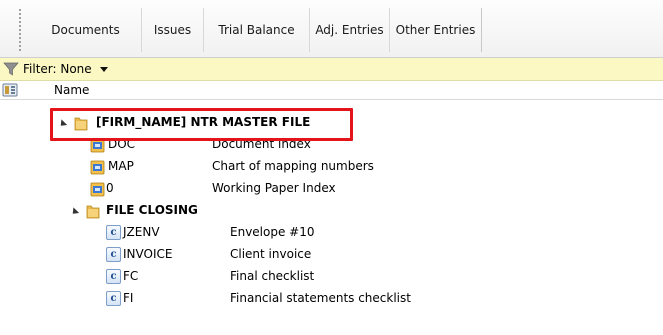 This screenshot has height=335, width=663. I want to click on invoice-description: Client invoice, so click(271, 254).